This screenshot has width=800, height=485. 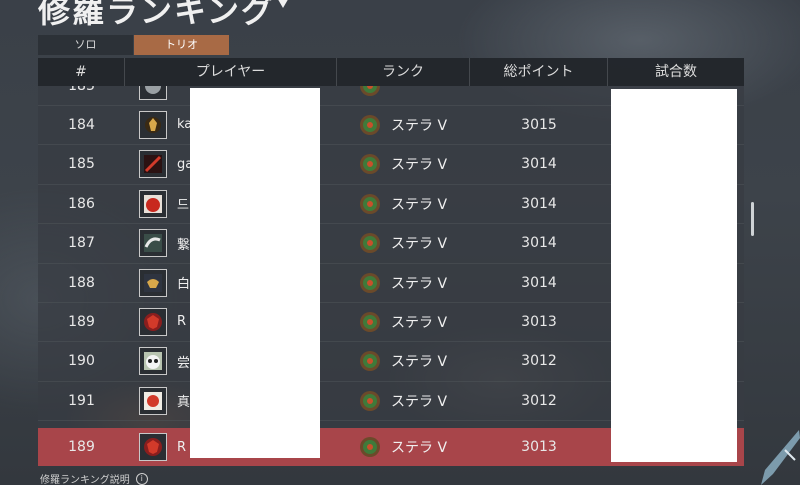 What do you see at coordinates (184, 284) in the screenshot?
I see `player-name: 白` at bounding box center [184, 284].